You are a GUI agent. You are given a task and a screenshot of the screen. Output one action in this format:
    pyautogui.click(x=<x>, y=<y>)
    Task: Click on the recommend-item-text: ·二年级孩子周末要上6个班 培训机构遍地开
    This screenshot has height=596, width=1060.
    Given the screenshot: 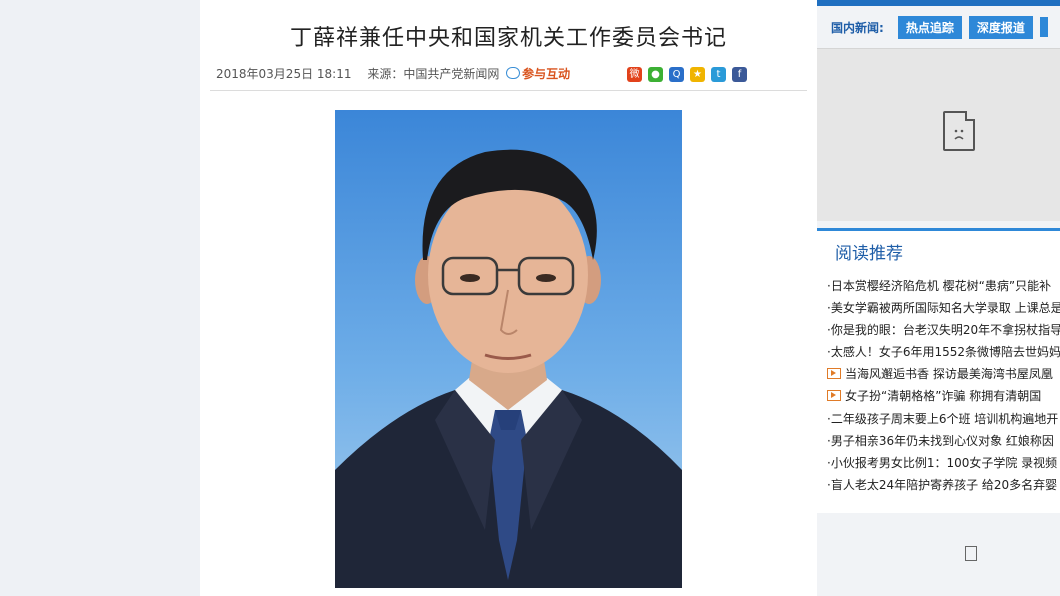 What is the action you would take?
    pyautogui.click(x=943, y=418)
    